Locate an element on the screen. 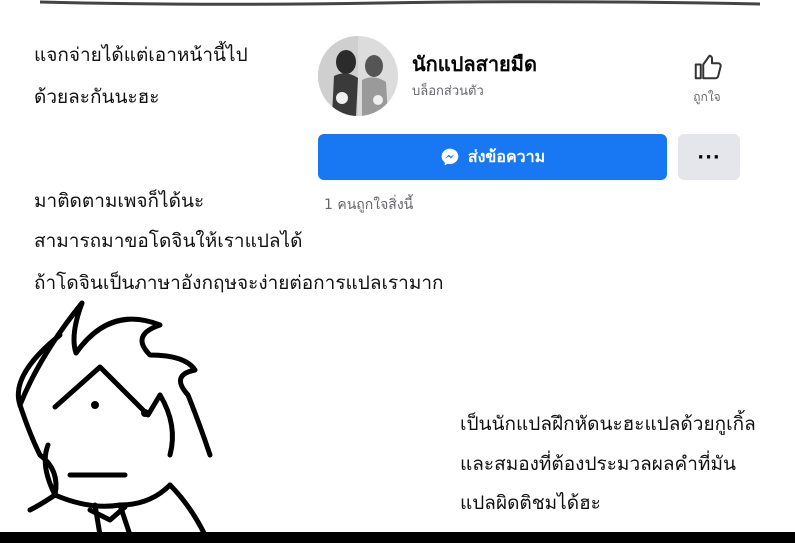 This screenshot has width=795, height=543. like-button: ถูกใจ is located at coordinates (707, 79).